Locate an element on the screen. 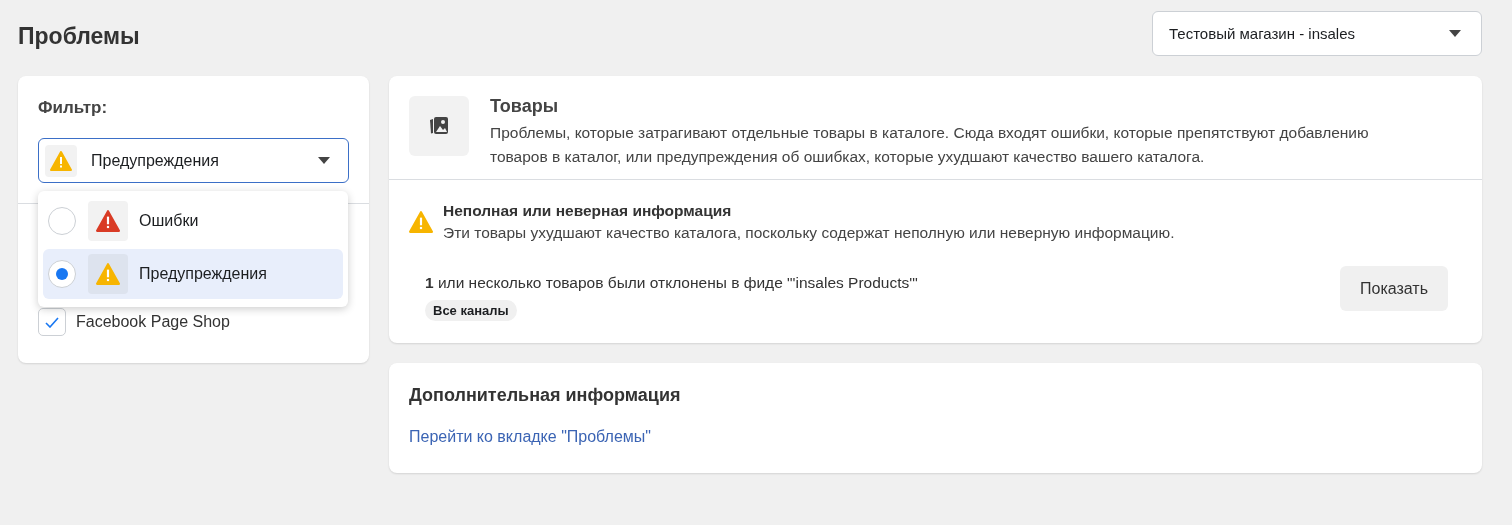 This screenshot has height=525, width=1512. section-description: Проблемы, которые затрагивают отдельные товары в каталоге. Сюда входят ошибки, которые препятствуют добавлению товаров в каталог, или предупреждения об ошибках, которые ухудшают качество вашего каталога. is located at coordinates (930, 145).